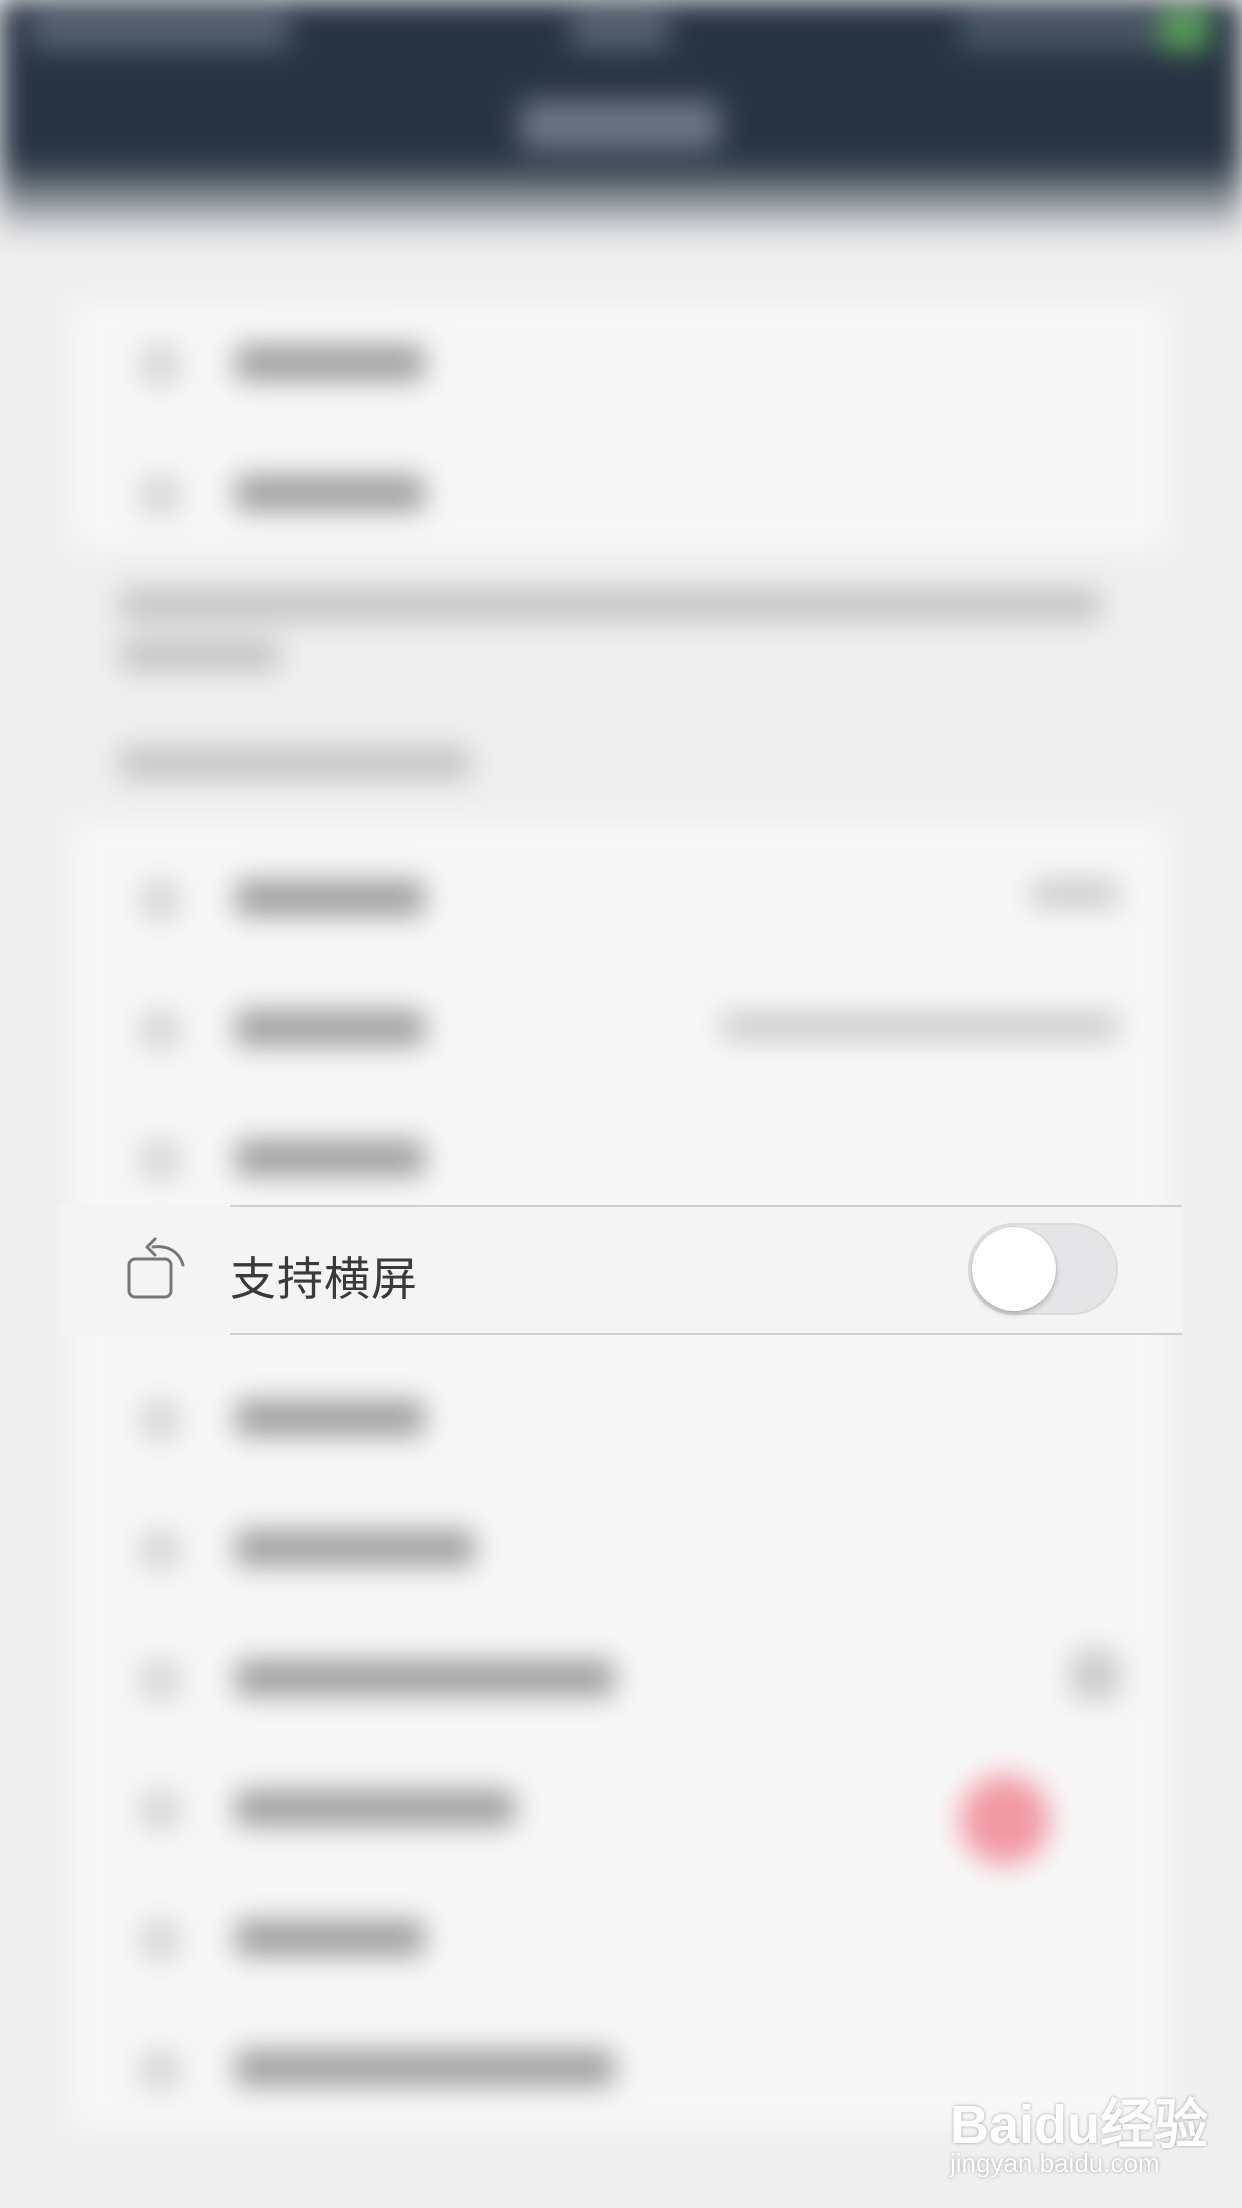 The image size is (1242, 2208). I want to click on rotate-screen-icon, so click(156, 1268).